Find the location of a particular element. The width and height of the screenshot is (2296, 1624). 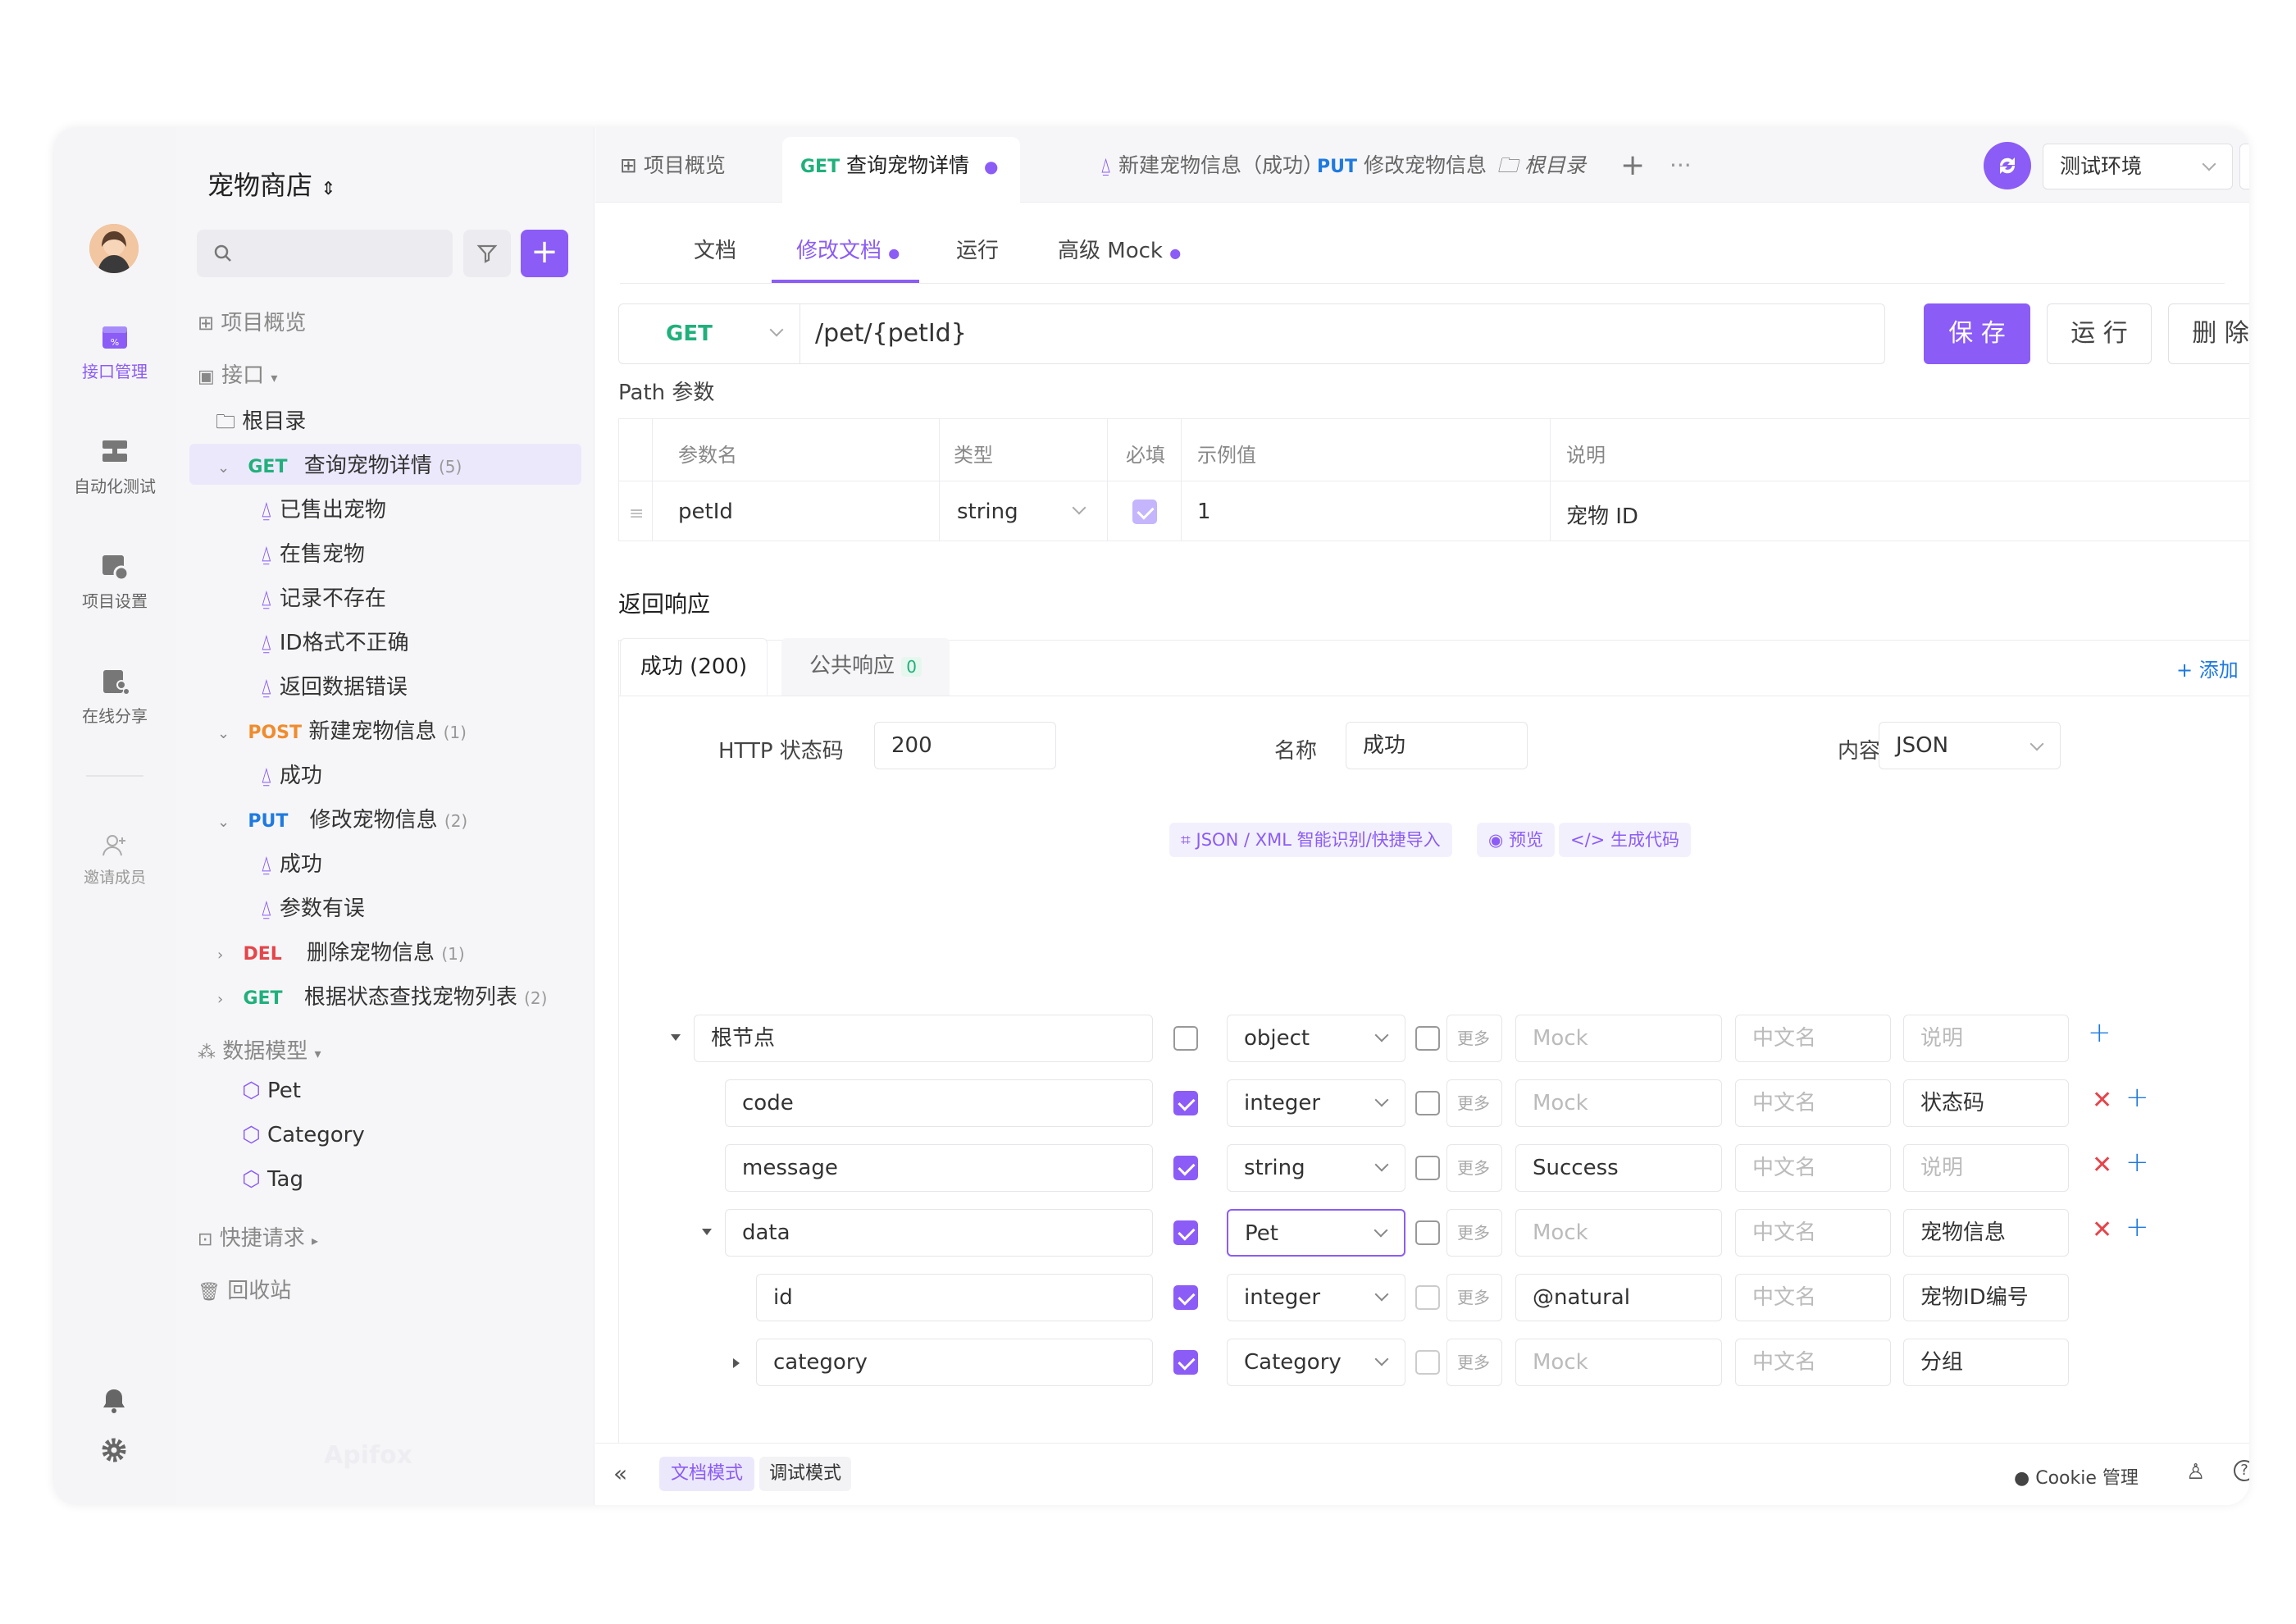

param-type-select: string is located at coordinates (987, 512).